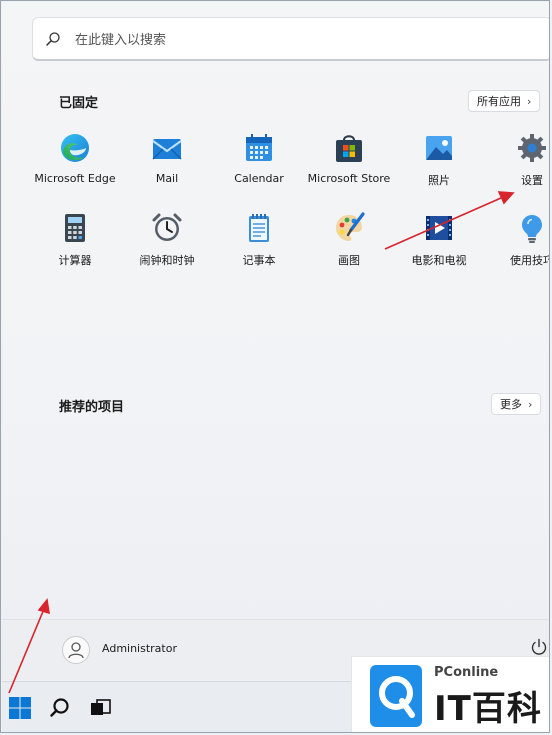 The width and height of the screenshot is (552, 735). I want to click on app-label: Mail, so click(167, 178).